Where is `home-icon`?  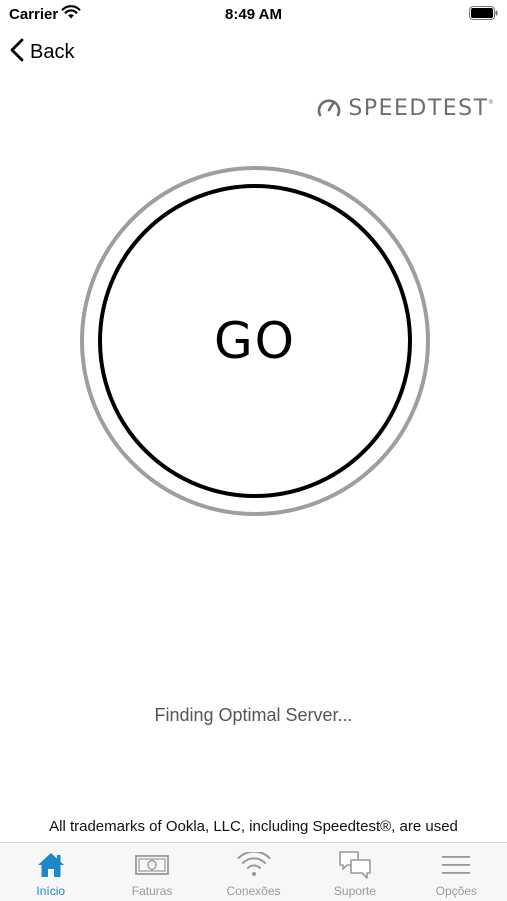
home-icon is located at coordinates (51, 865).